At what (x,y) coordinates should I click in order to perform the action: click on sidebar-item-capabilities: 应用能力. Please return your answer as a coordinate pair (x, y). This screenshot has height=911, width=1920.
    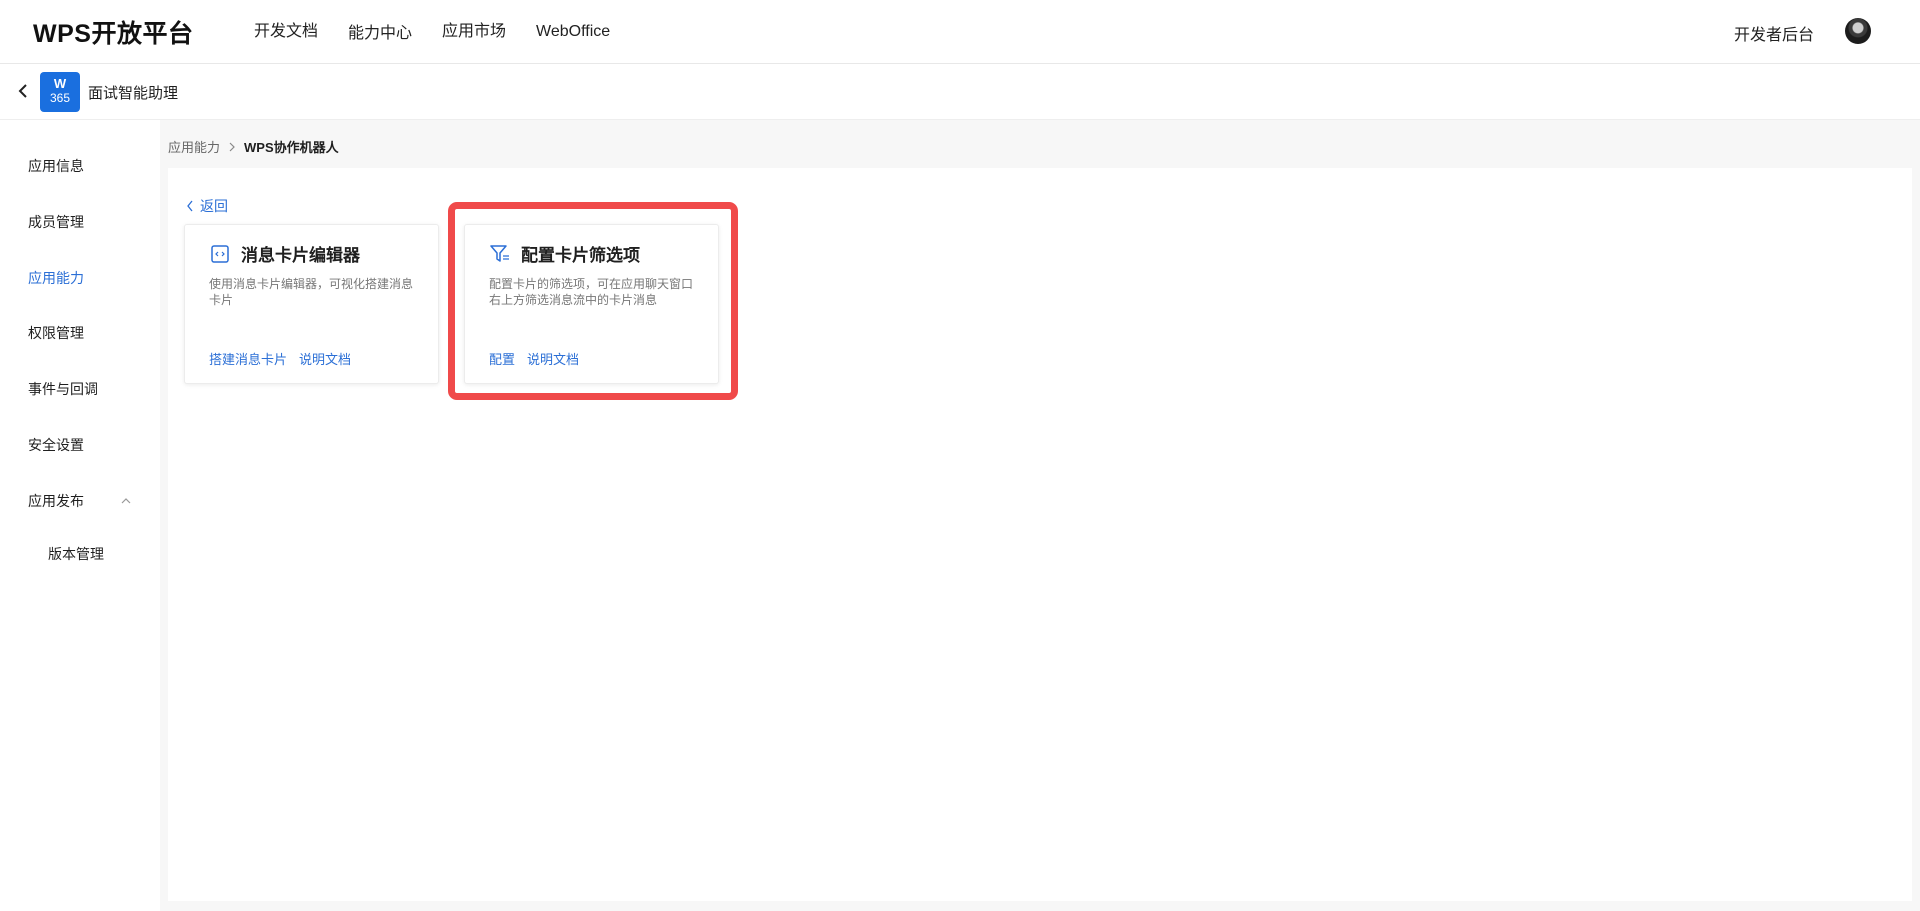
    Looking at the image, I should click on (56, 278).